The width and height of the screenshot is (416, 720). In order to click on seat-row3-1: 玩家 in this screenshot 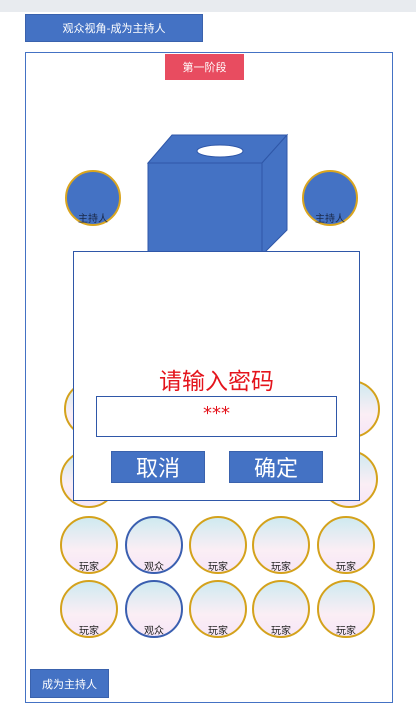, I will do `click(89, 545)`.